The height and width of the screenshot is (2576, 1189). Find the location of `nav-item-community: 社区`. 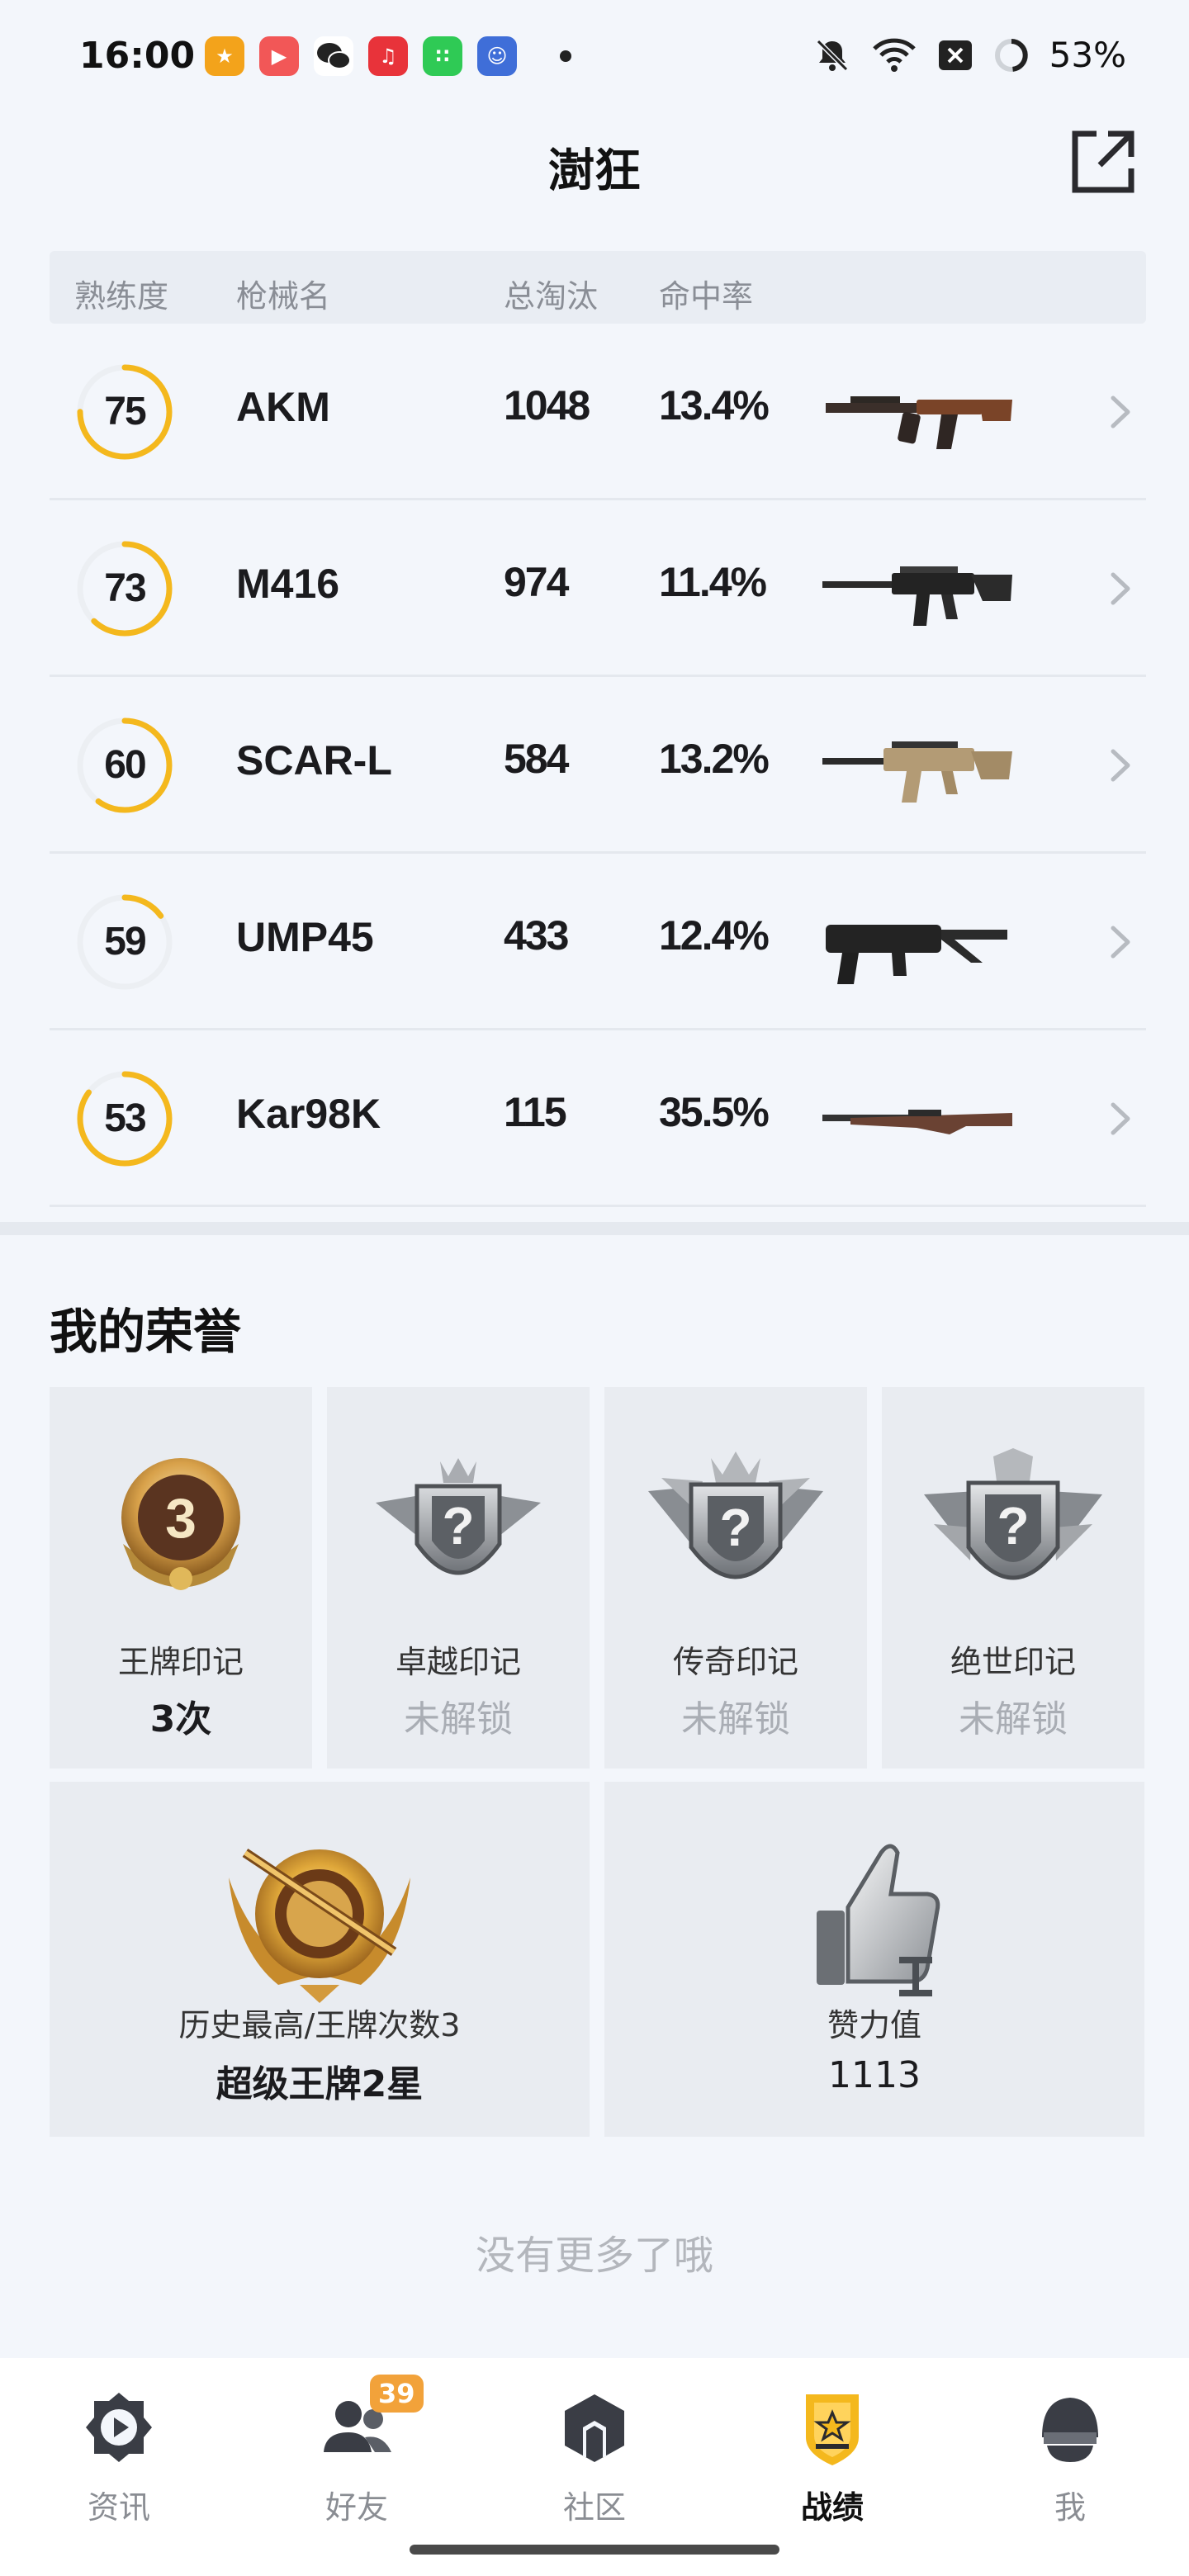

nav-item-community: 社区 is located at coordinates (594, 2460).